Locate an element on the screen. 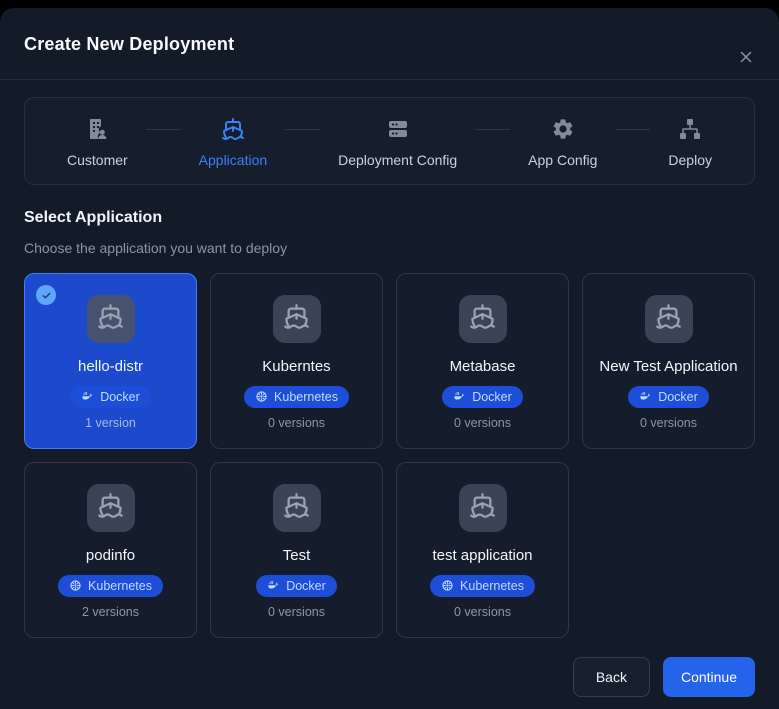 The width and height of the screenshot is (779, 709). app-name: podinfo is located at coordinates (110, 555).